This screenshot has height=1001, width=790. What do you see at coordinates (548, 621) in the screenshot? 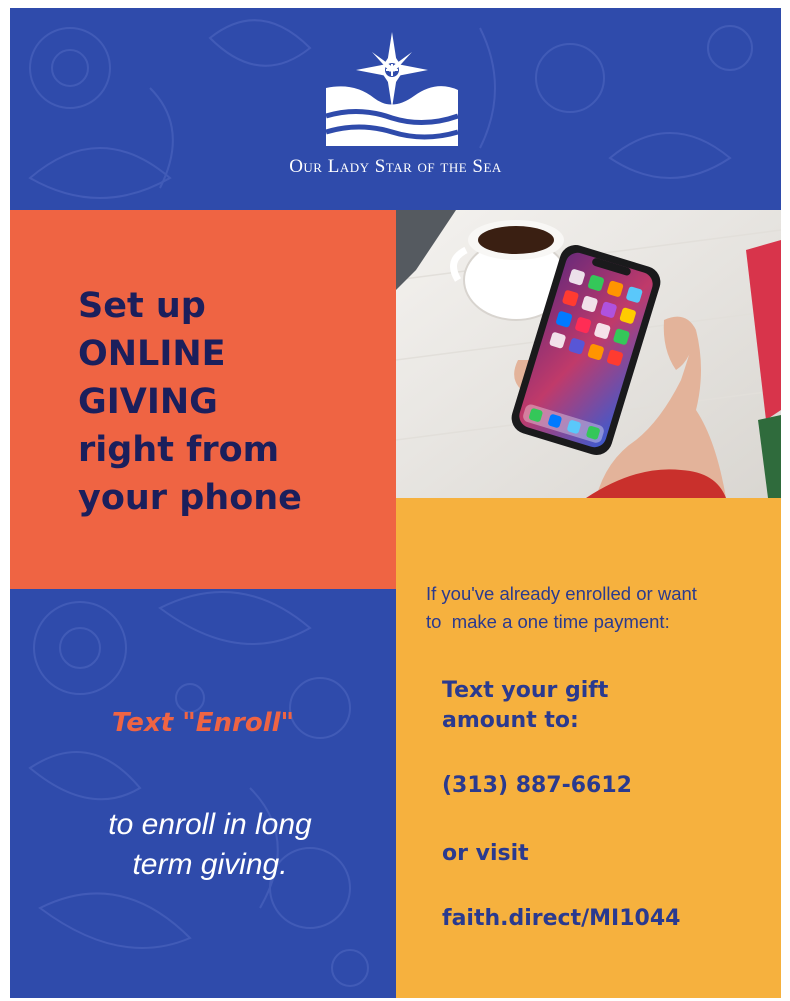
I see `payment-intro-line: to make a one time payment:` at bounding box center [548, 621].